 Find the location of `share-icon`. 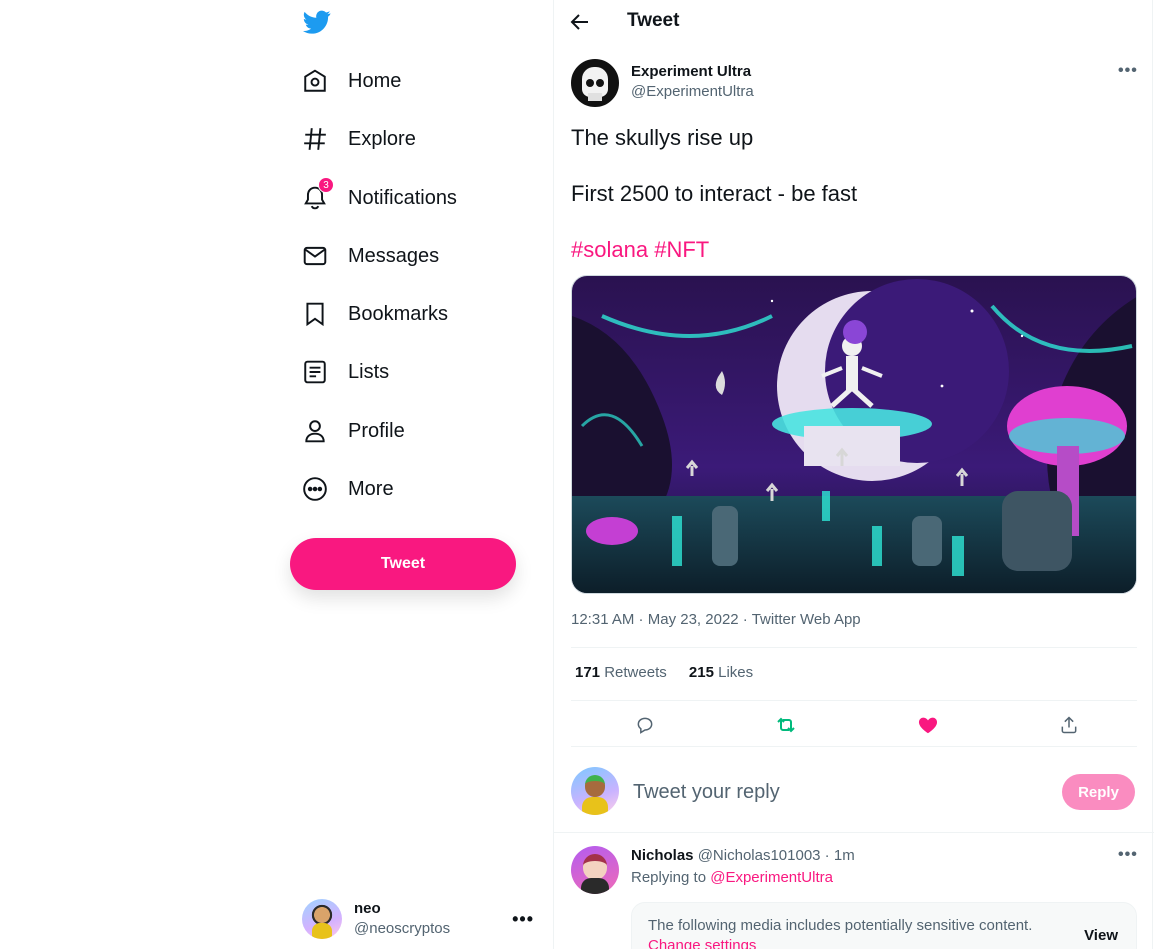

share-icon is located at coordinates (1069, 725).